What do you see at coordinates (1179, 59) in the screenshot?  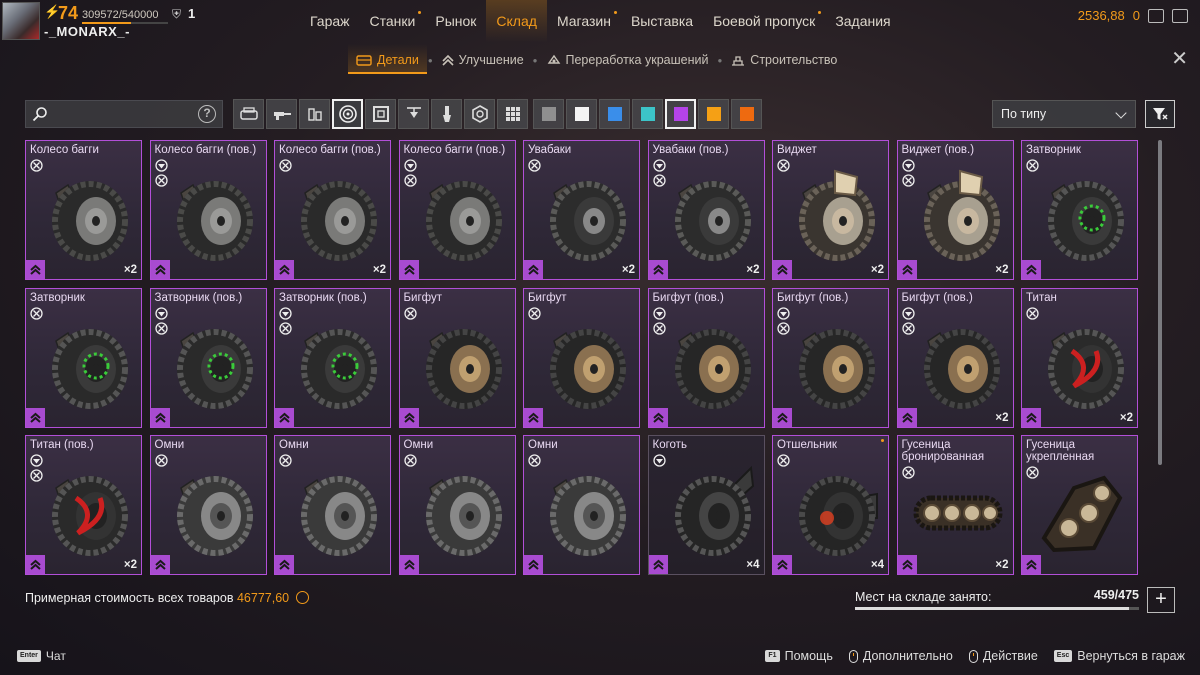 I see `close-icon: ✕` at bounding box center [1179, 59].